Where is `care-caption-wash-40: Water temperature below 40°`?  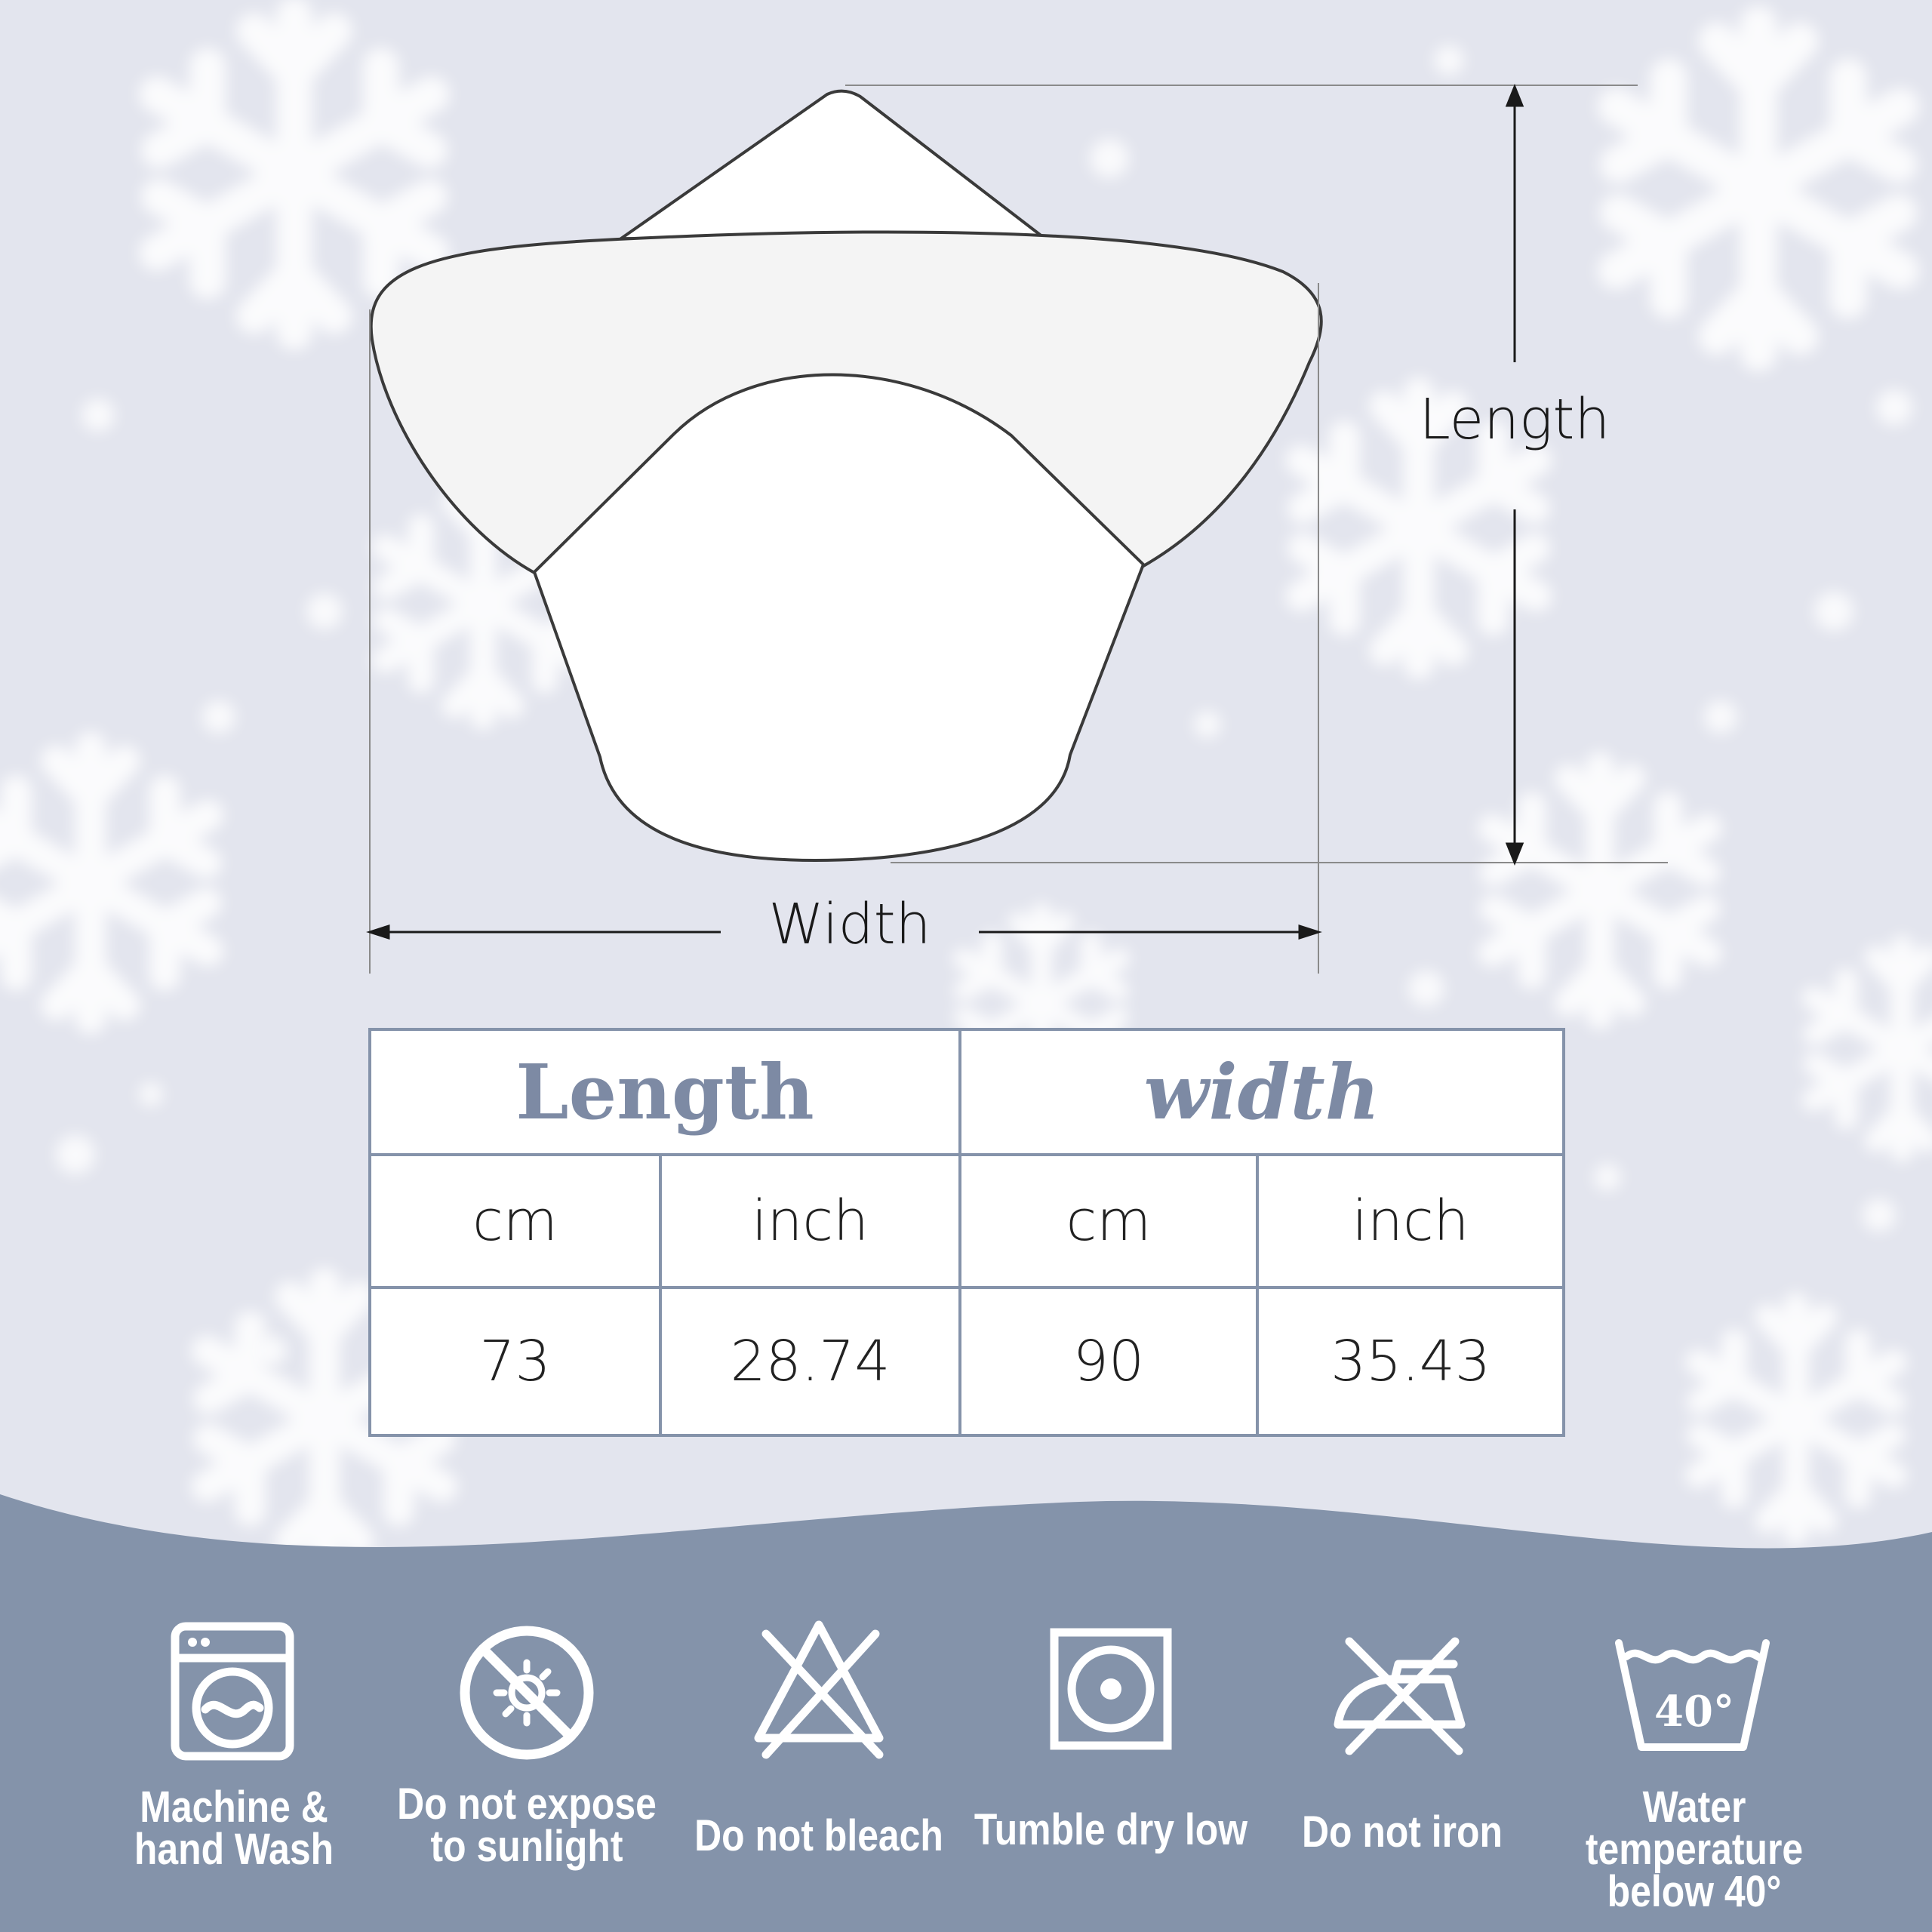 care-caption-wash-40: Water temperature below 40° is located at coordinates (1694, 1849).